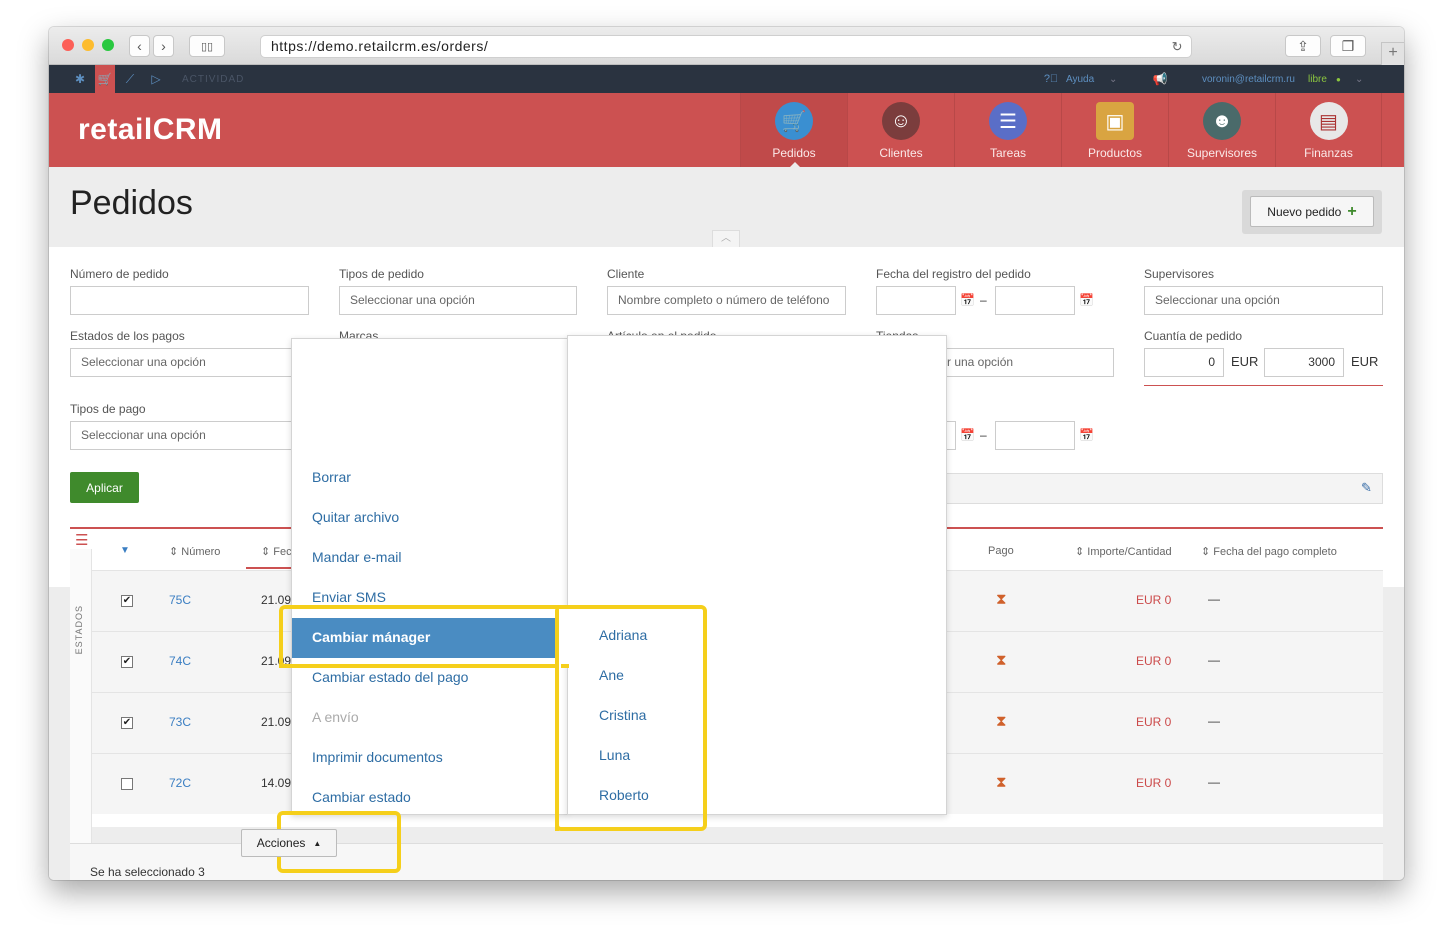  I want to click on person-icon: ☺, so click(901, 121).